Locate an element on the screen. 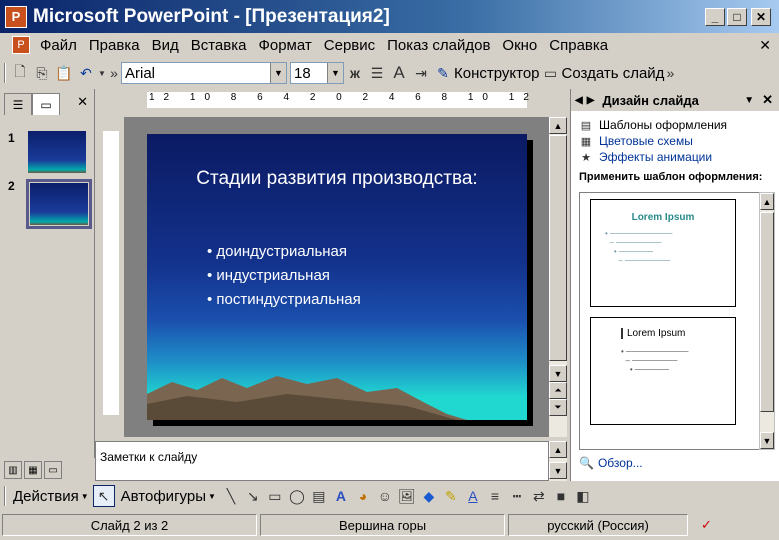  menu-tools: Сервис is located at coordinates (349, 45).